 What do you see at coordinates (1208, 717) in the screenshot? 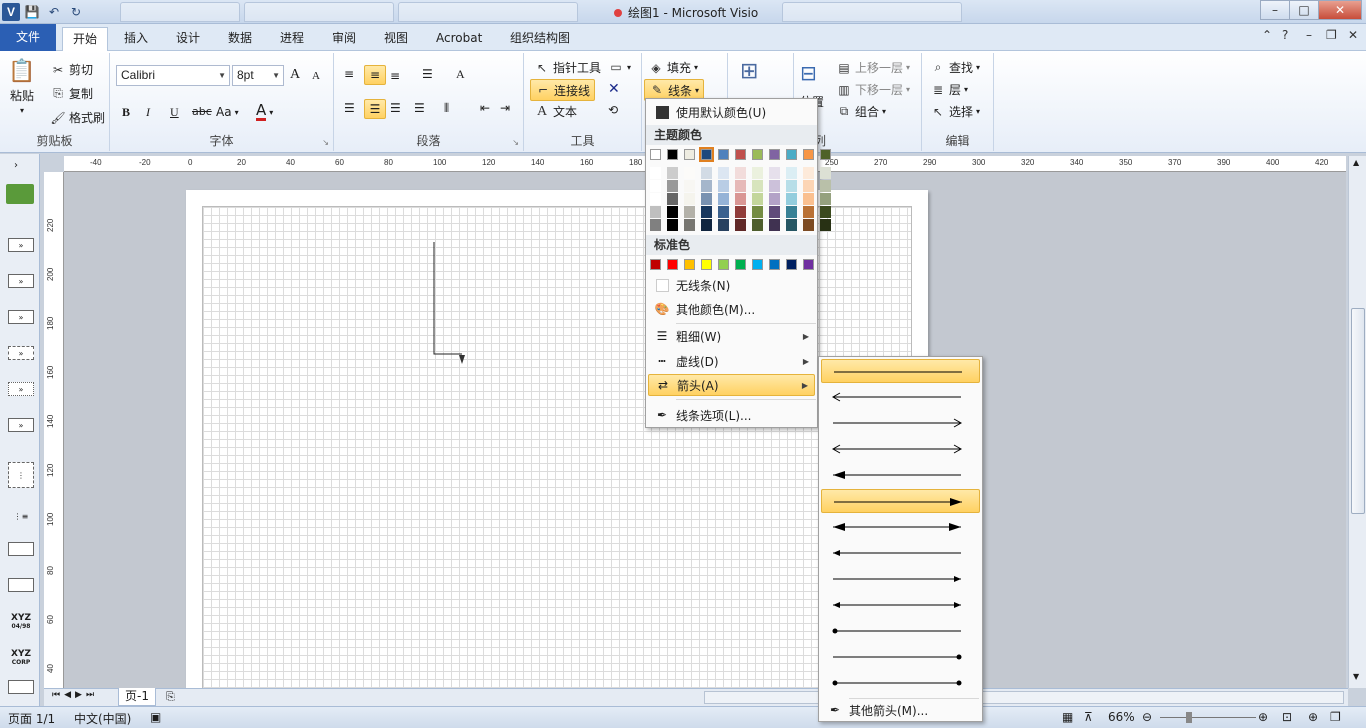
I see `zoom-slider` at bounding box center [1208, 717].